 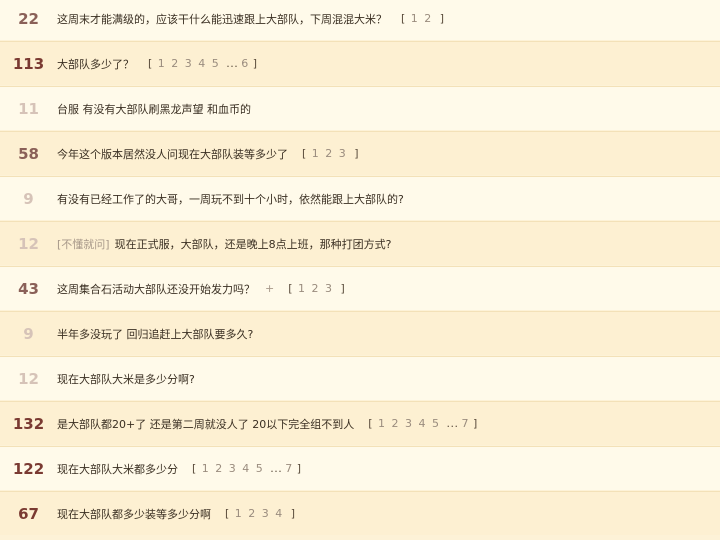 What do you see at coordinates (360, 63) in the screenshot?
I see `thread-row: 113 大部队多少了？ [1 2 3 4 5 ... 6]` at bounding box center [360, 63].